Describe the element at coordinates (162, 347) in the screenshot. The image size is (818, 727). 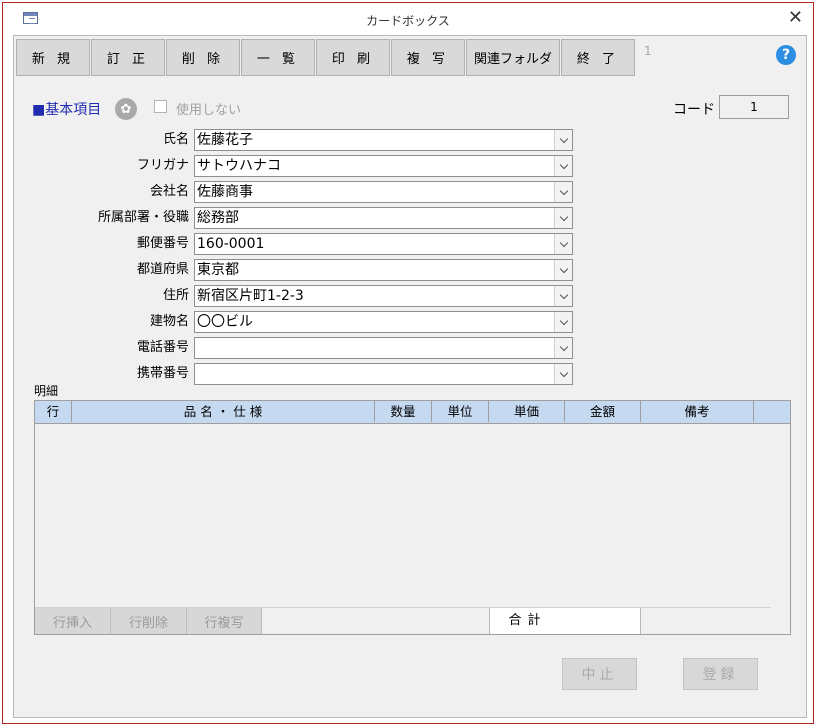
I see `phone-label: 電話番号` at that location.